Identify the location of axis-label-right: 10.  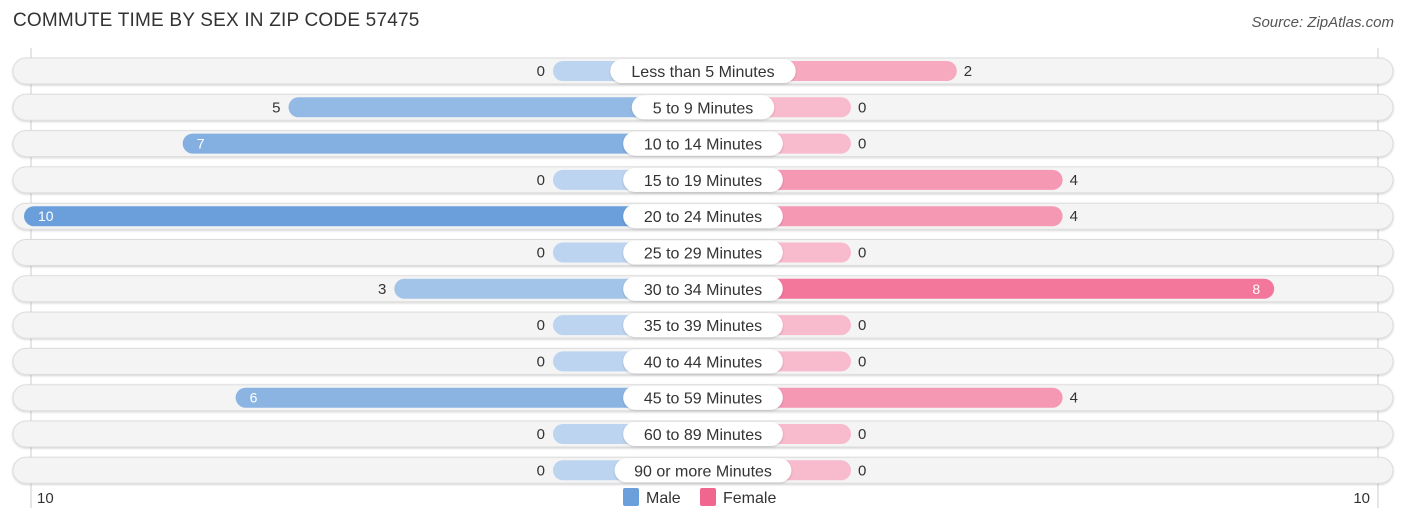
(1361, 498).